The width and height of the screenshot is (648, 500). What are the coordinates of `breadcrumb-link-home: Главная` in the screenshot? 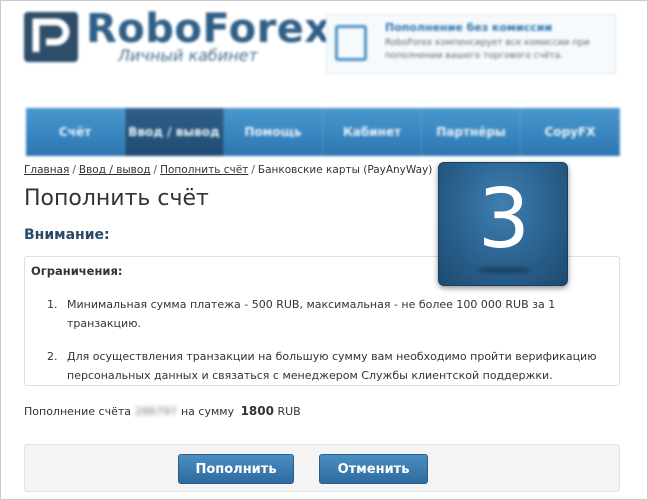 It's located at (46, 170).